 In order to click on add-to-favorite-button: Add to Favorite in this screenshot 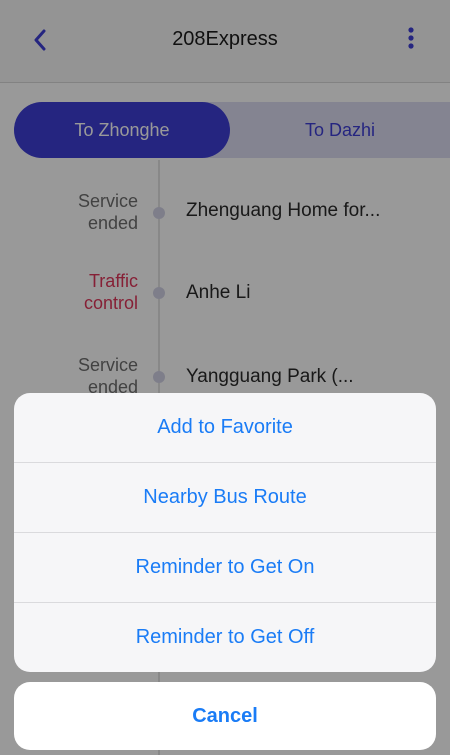, I will do `click(225, 428)`.